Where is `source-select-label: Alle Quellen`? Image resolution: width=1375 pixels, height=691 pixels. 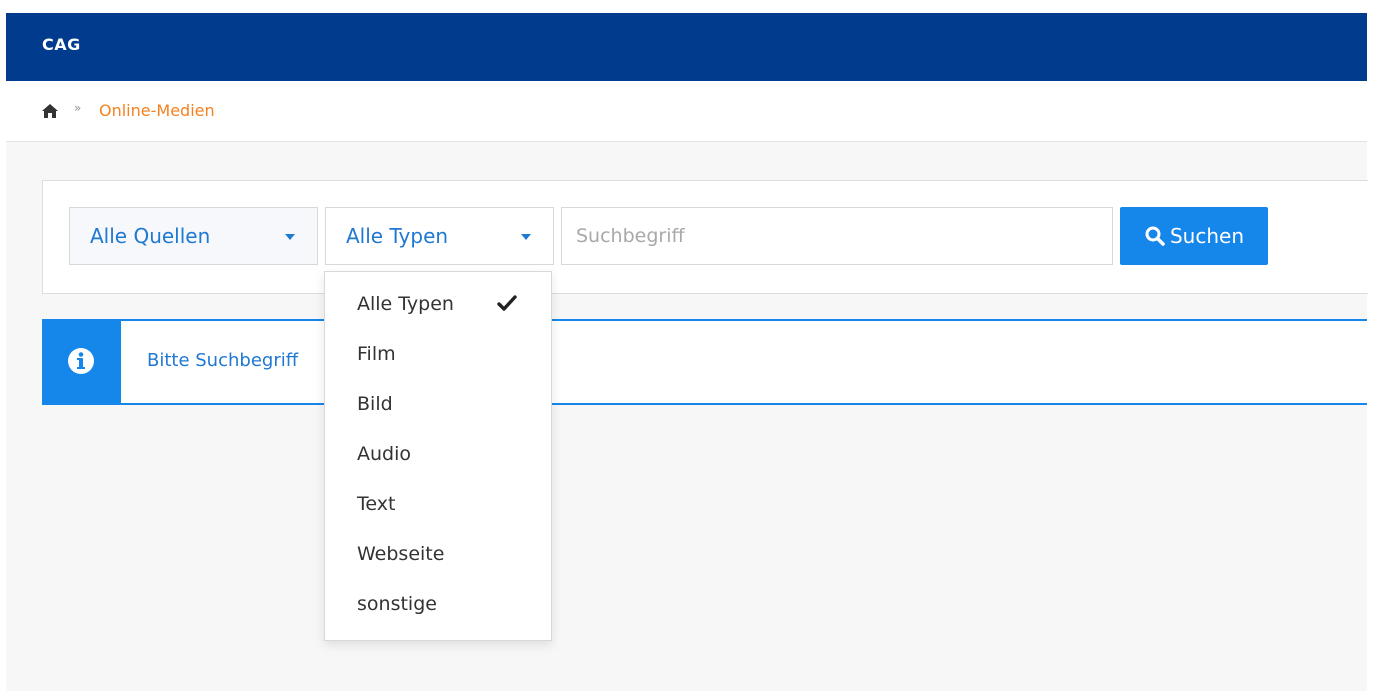 source-select-label: Alle Quellen is located at coordinates (150, 236).